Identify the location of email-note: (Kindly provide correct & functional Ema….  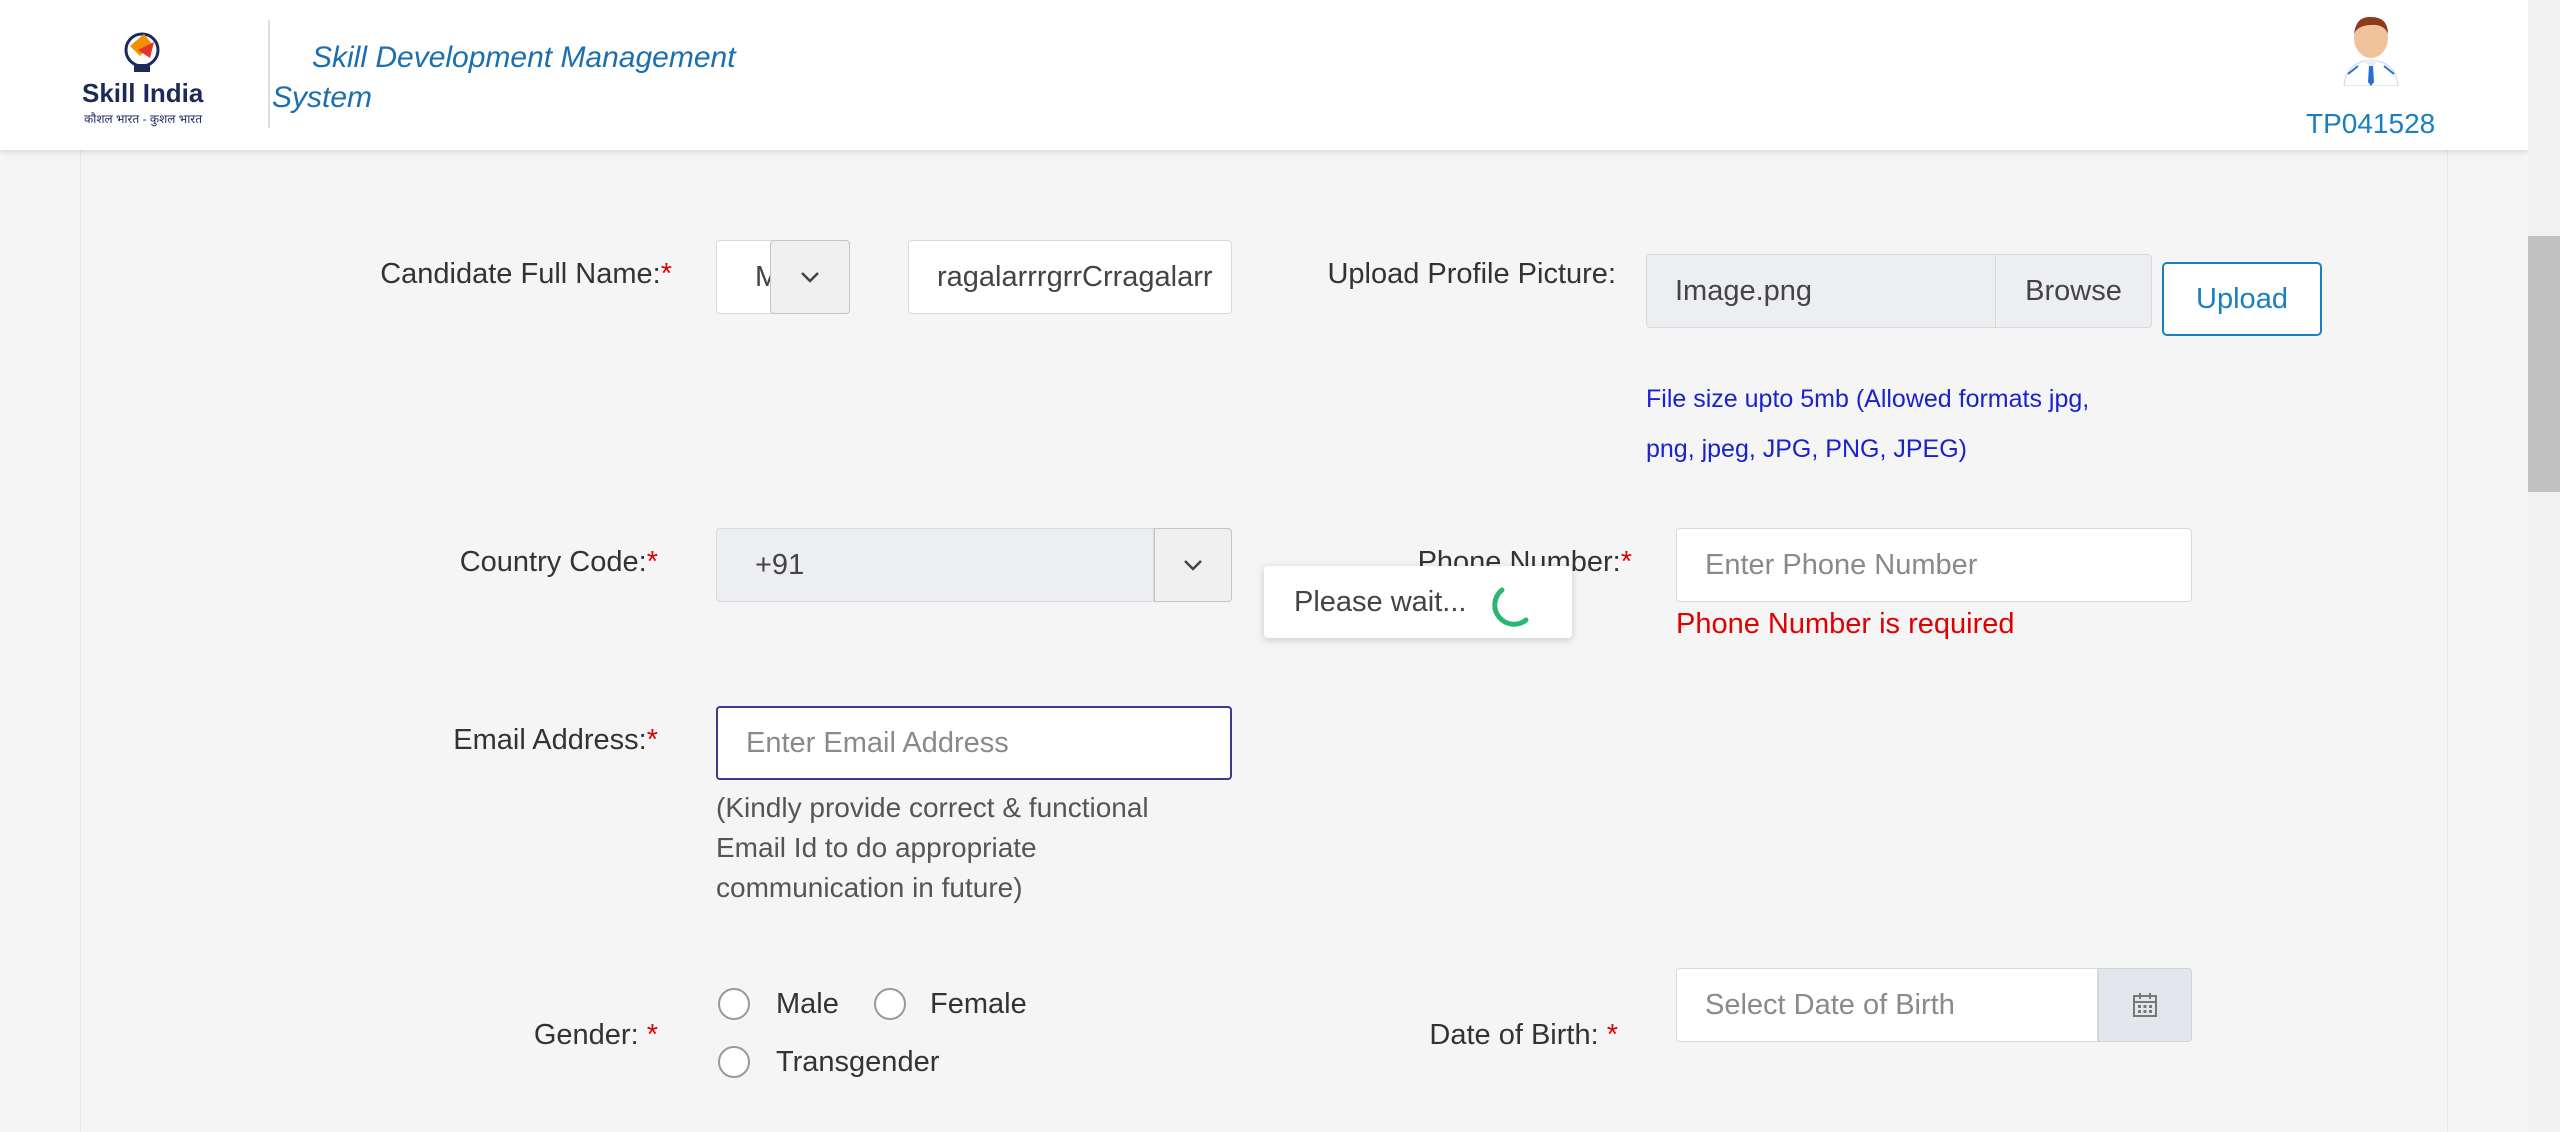
(932, 847).